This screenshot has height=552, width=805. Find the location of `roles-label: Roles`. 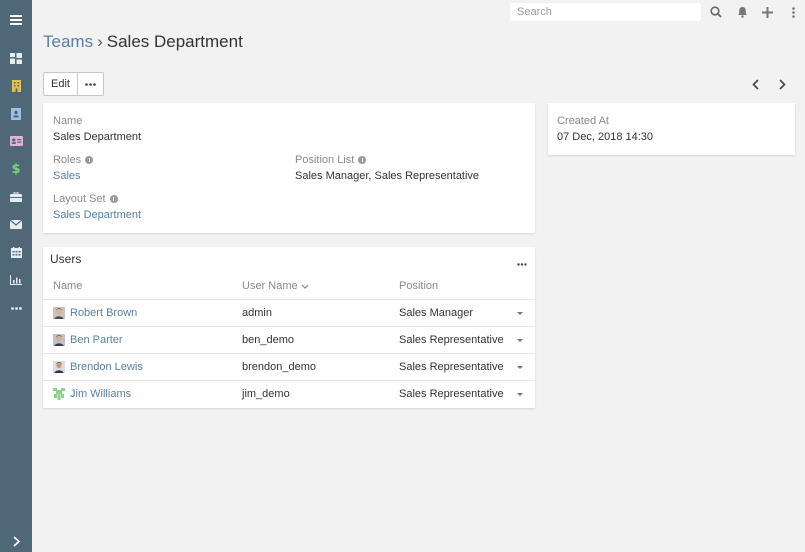

roles-label: Roles is located at coordinates (73, 160).